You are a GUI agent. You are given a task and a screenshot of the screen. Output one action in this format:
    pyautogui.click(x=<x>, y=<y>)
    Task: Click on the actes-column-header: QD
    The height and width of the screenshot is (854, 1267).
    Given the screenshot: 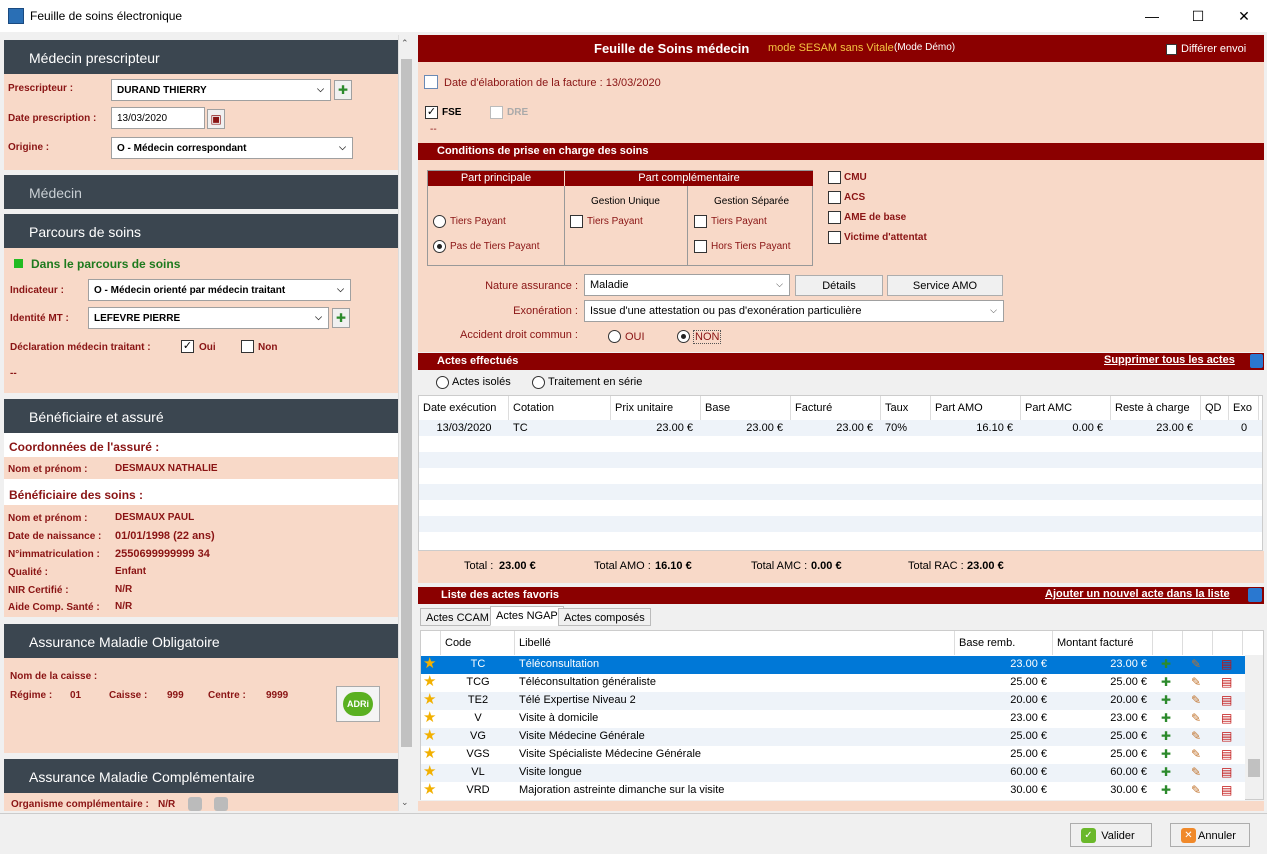 What is the action you would take?
    pyautogui.click(x=1215, y=408)
    